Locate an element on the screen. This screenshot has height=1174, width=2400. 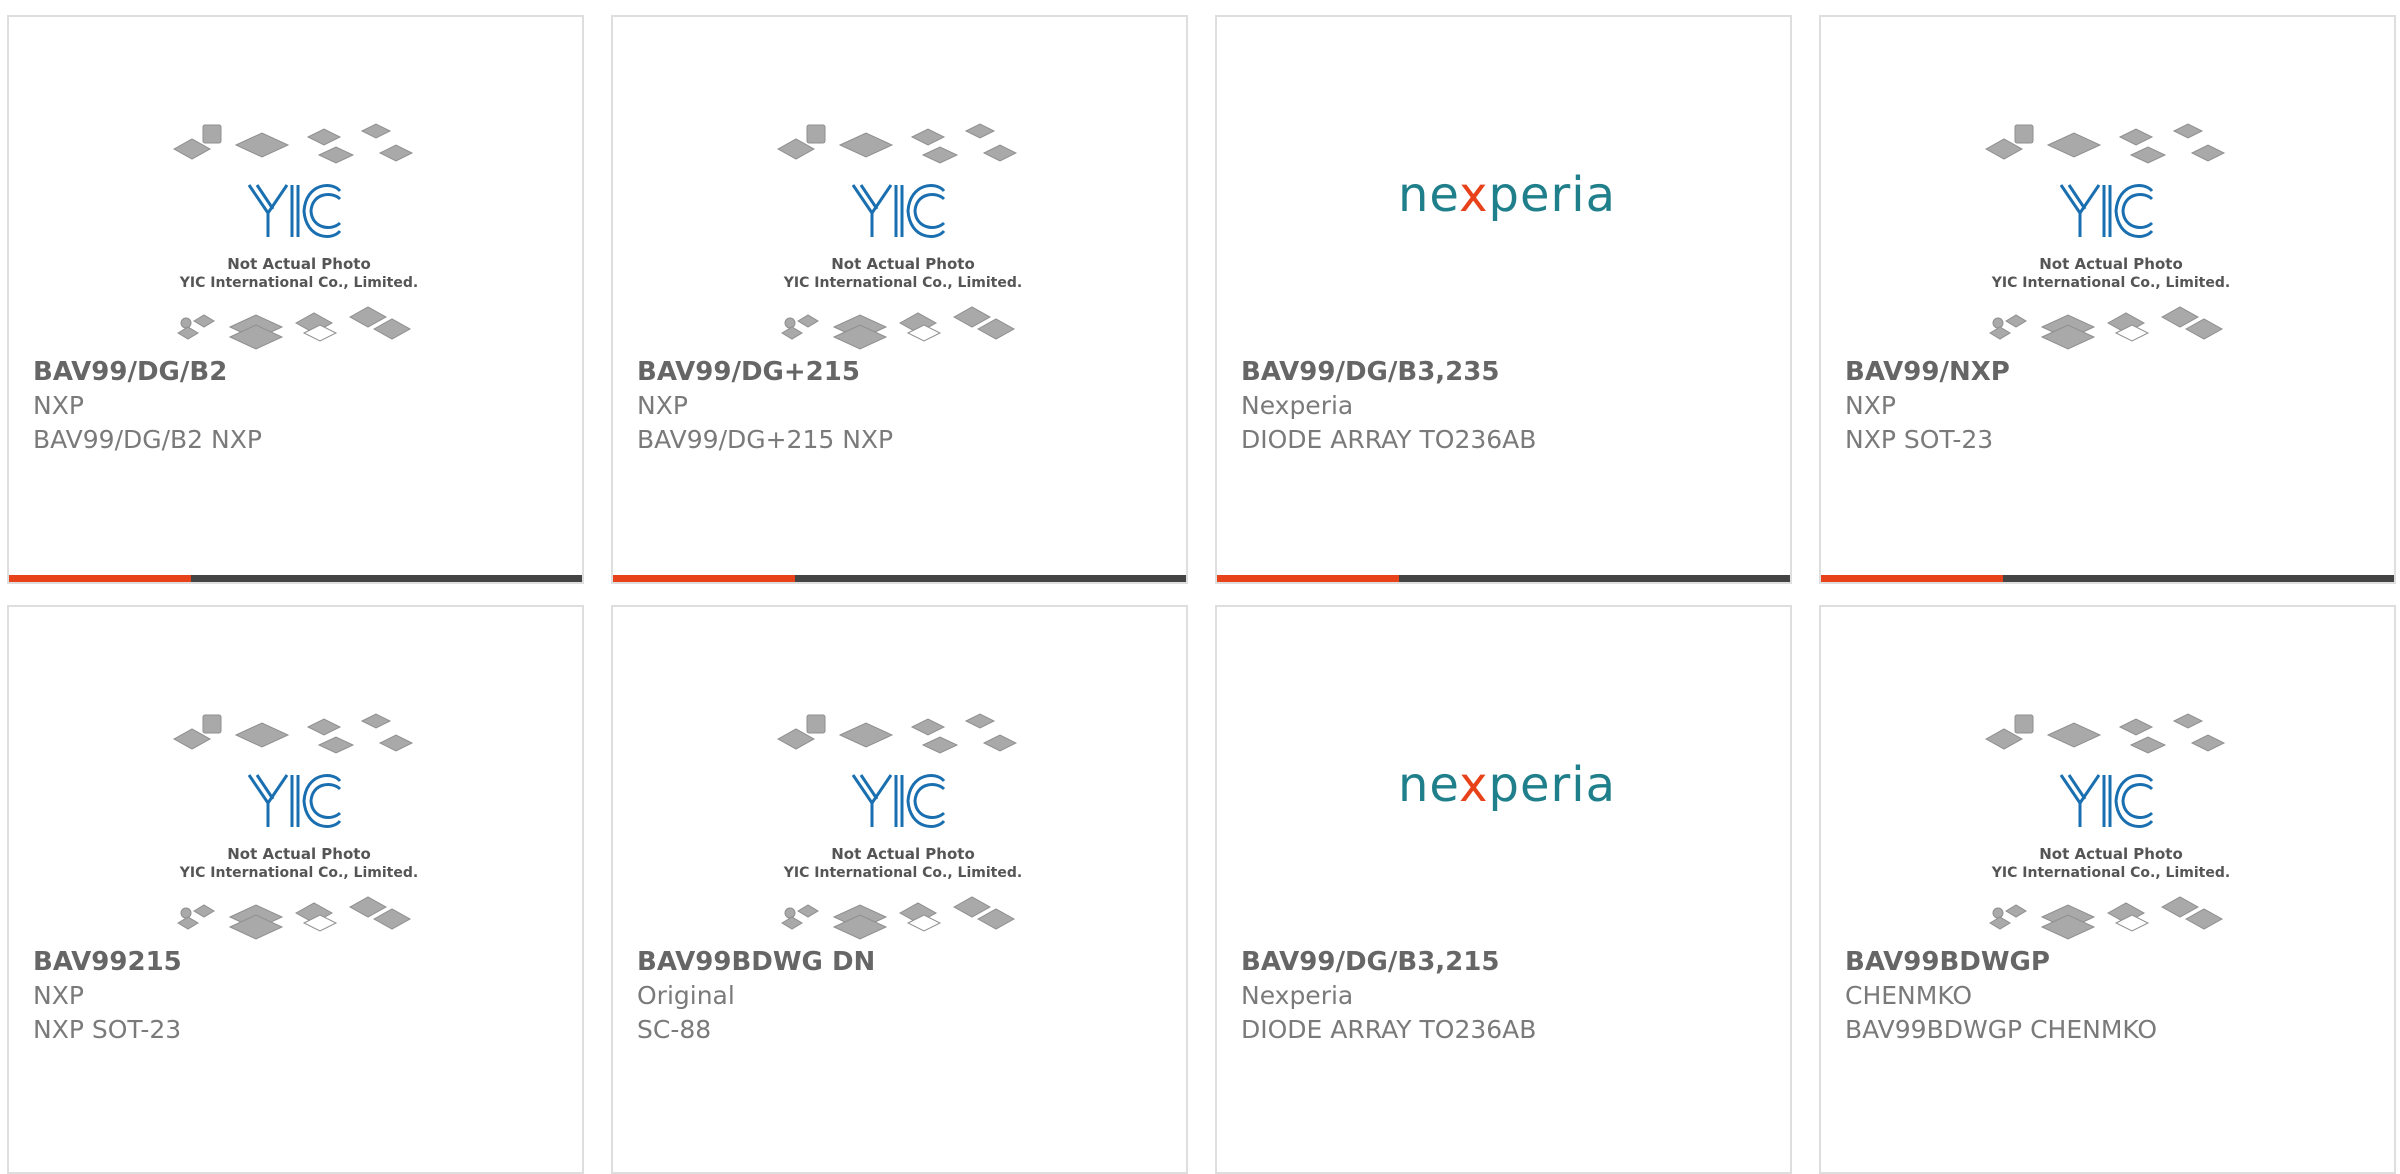
product-info: BAV99/DG/B2 NXP BAV99/DG/B2 NXP is located at coordinates (299, 406).